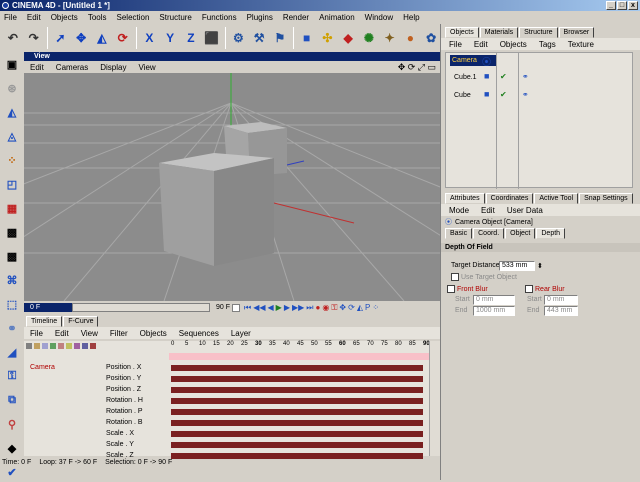 The height and width of the screenshot is (482, 640). What do you see at coordinates (150, 38) in the screenshot?
I see `x-axis-icon: X` at bounding box center [150, 38].